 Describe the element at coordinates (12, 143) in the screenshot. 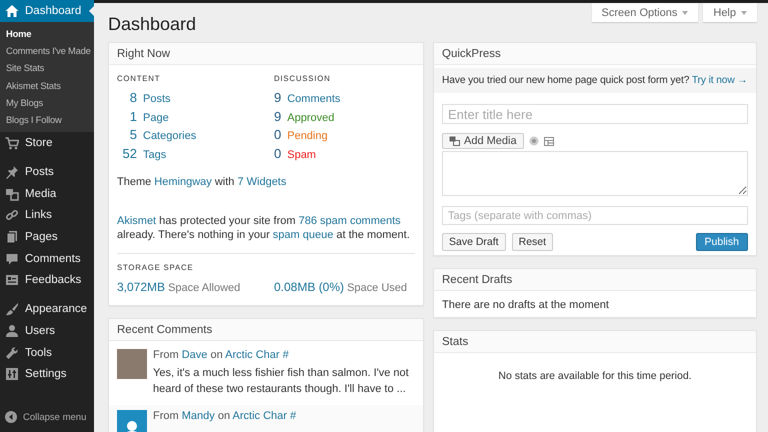

I see `cart-icon` at that location.